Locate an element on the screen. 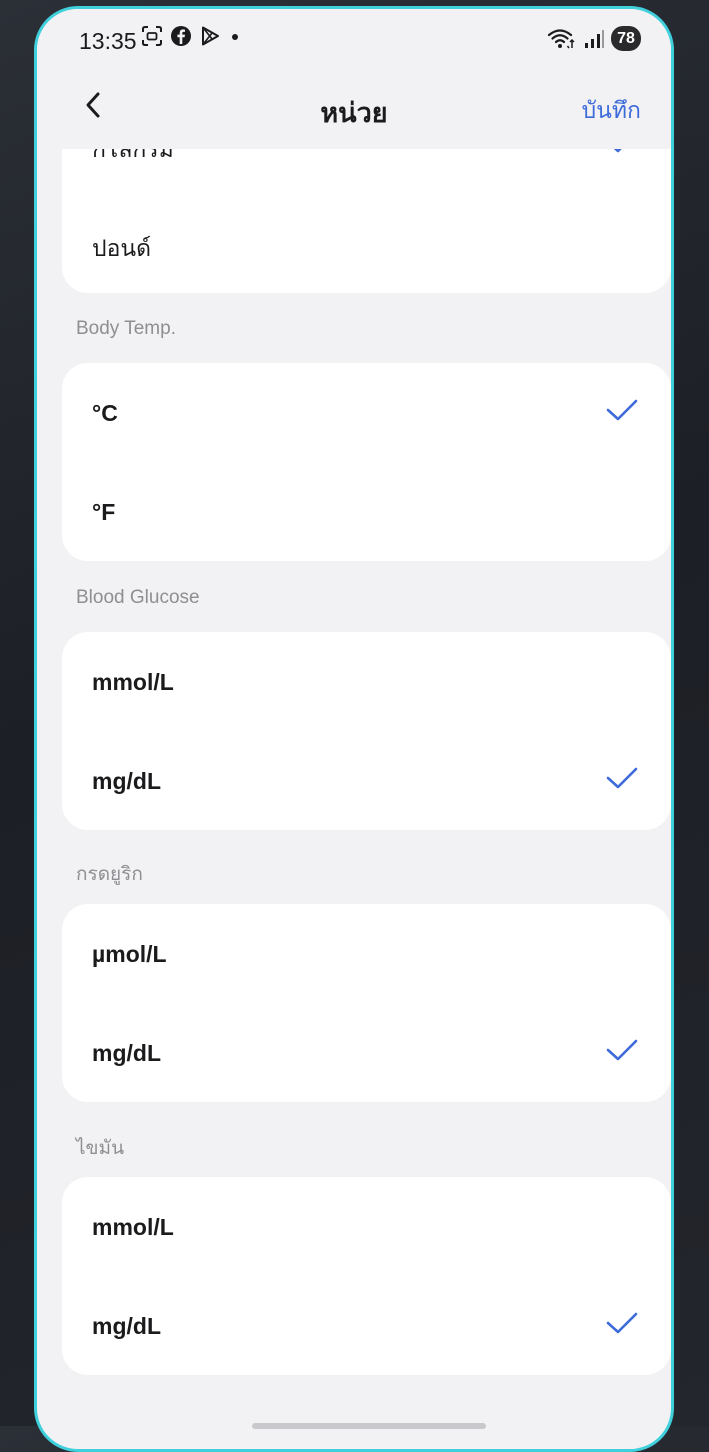 The width and height of the screenshot is (709, 1452). wifi-icon is located at coordinates (561, 38).